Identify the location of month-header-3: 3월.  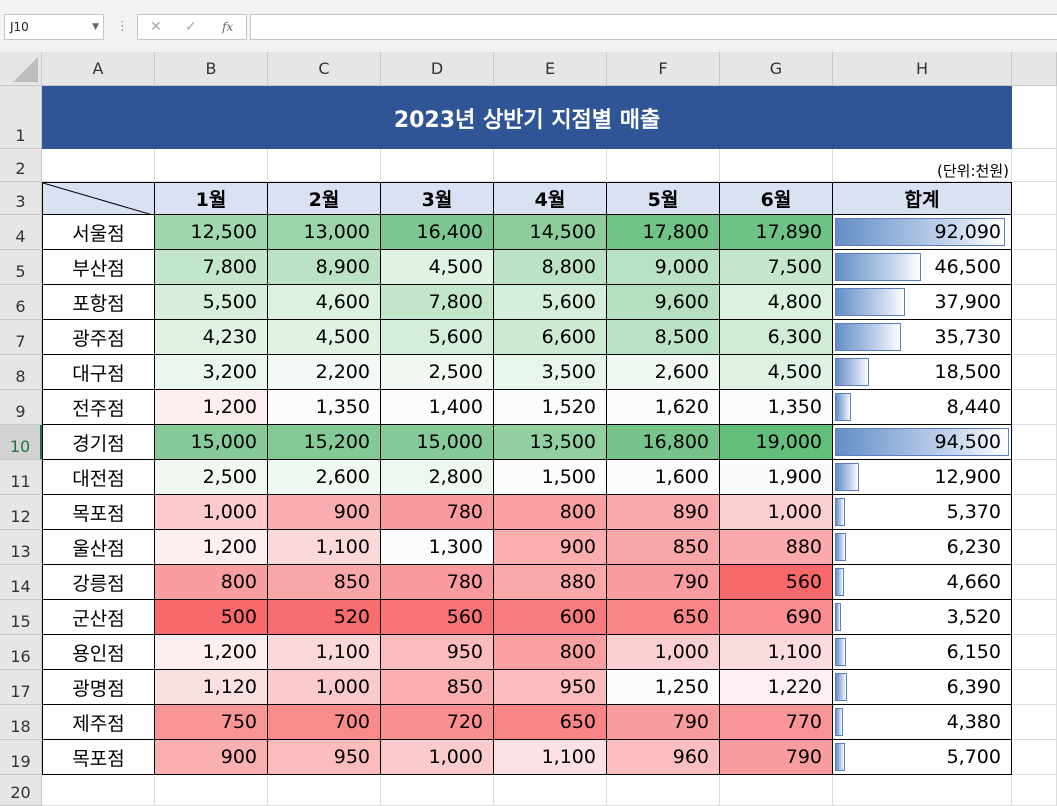
(437, 198).